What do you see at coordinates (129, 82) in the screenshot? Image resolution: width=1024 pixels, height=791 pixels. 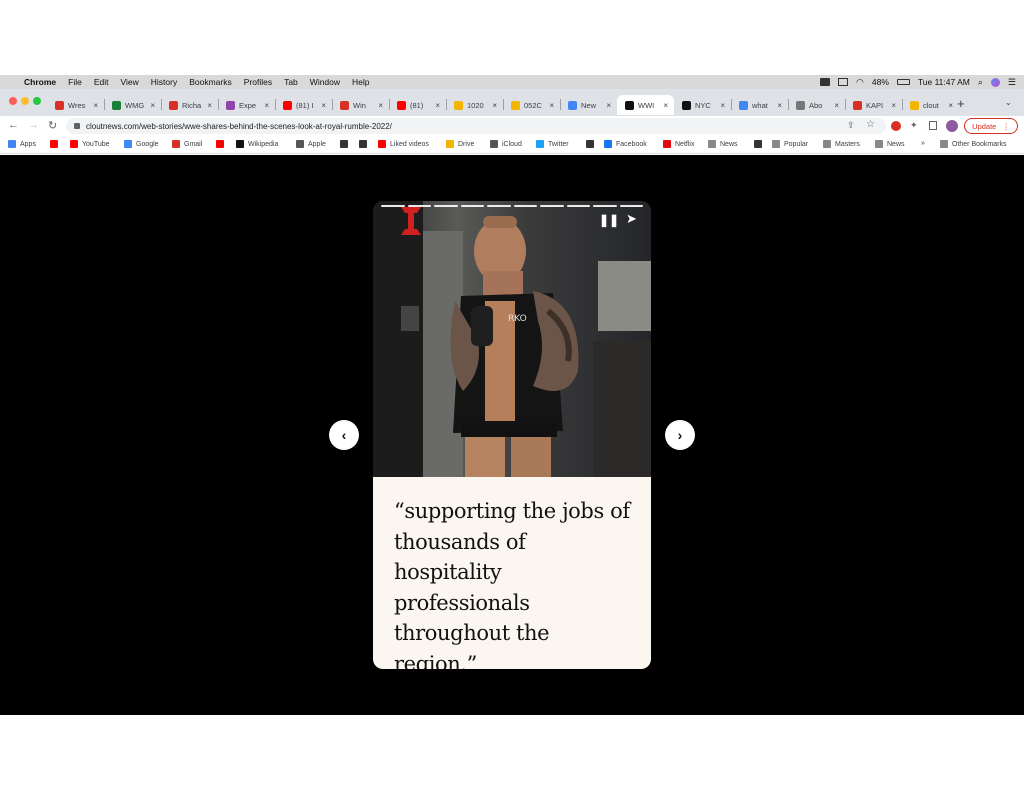 I see `menu-view: View` at bounding box center [129, 82].